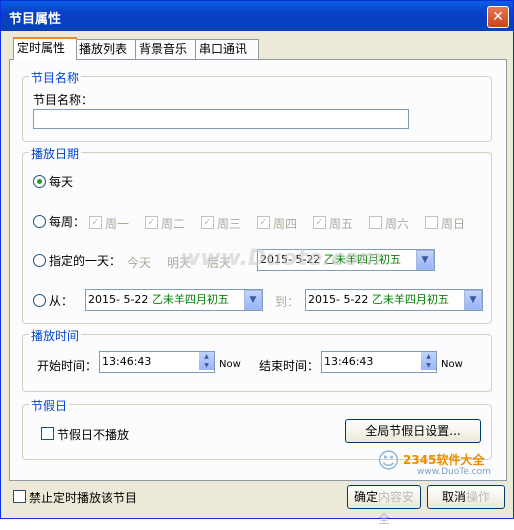 This screenshot has width=514, height=530. I want to click on window-title: 节目属性, so click(35, 19).